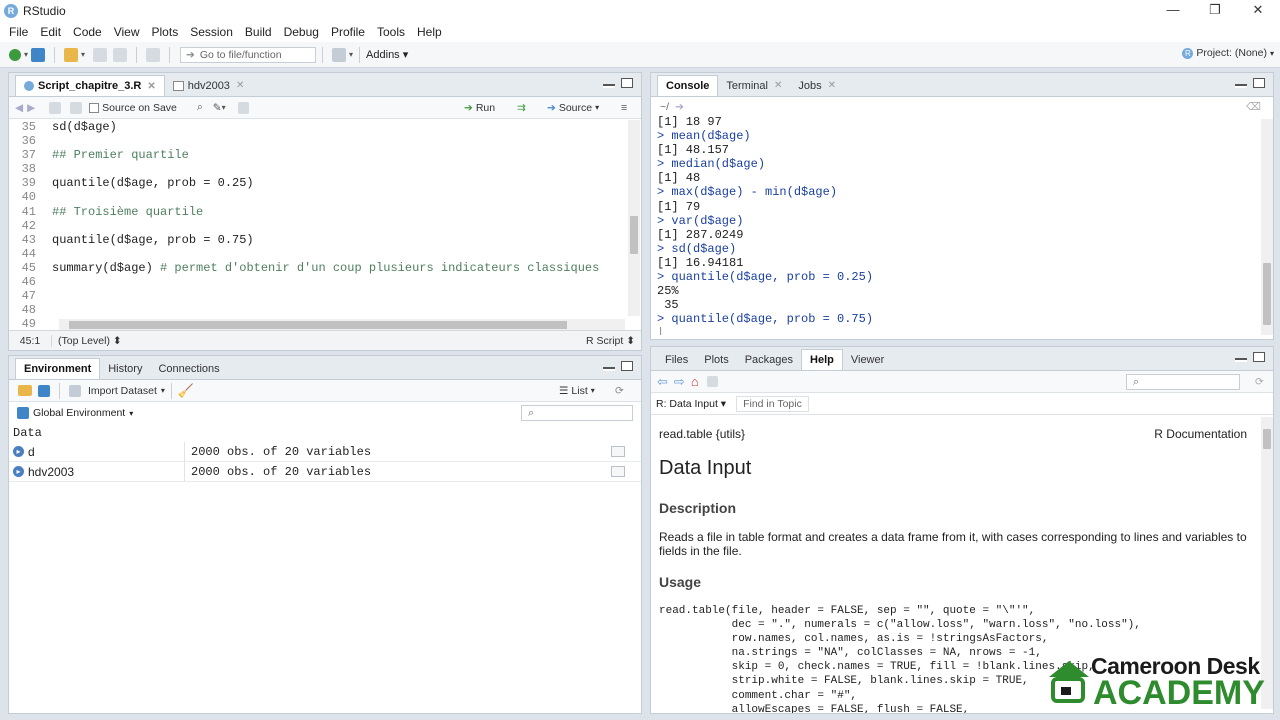  What do you see at coordinates (186, 391) in the screenshot?
I see `broom-icon: 🧹` at bounding box center [186, 391].